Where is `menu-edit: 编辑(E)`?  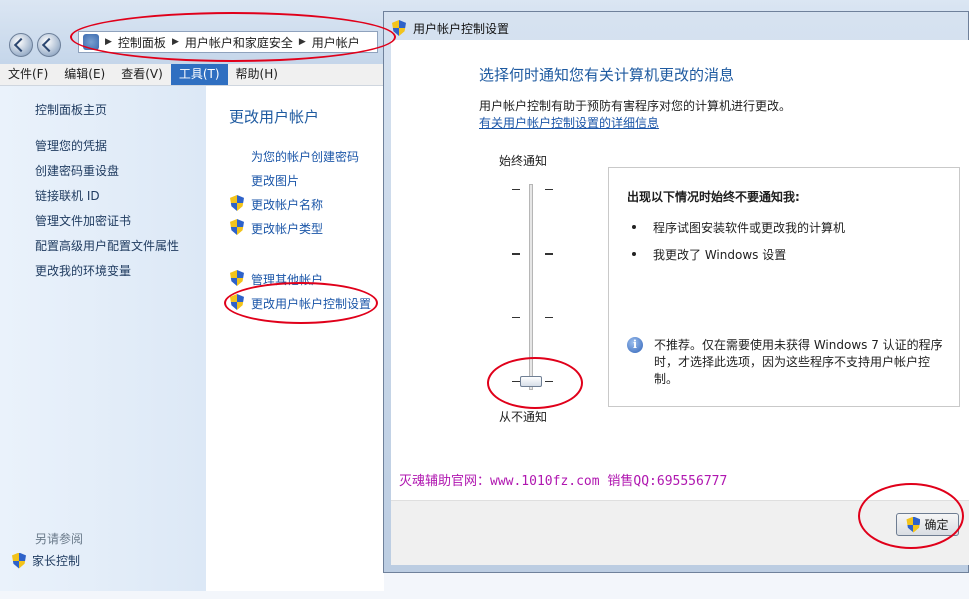
menu-edit: 编辑(E) is located at coordinates (84, 74).